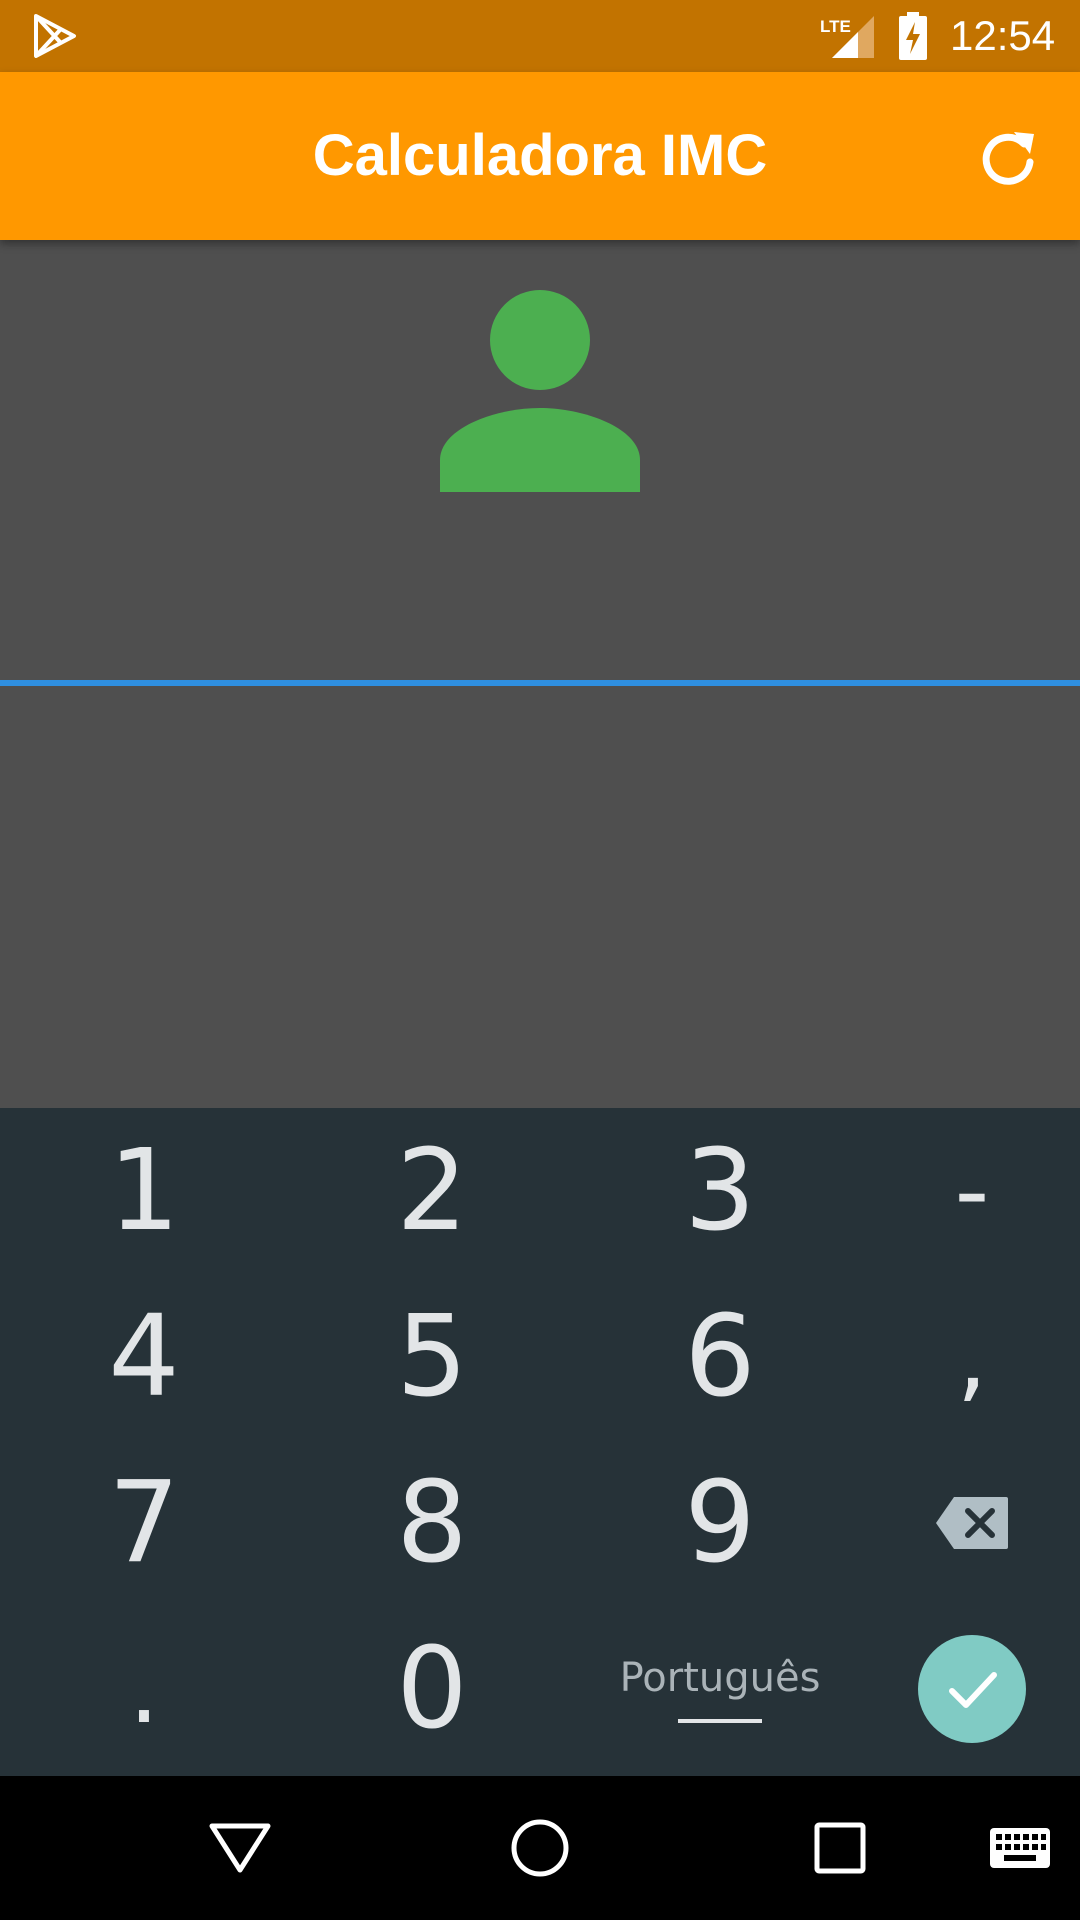 The width and height of the screenshot is (1080, 1920). I want to click on back-icon, so click(240, 1848).